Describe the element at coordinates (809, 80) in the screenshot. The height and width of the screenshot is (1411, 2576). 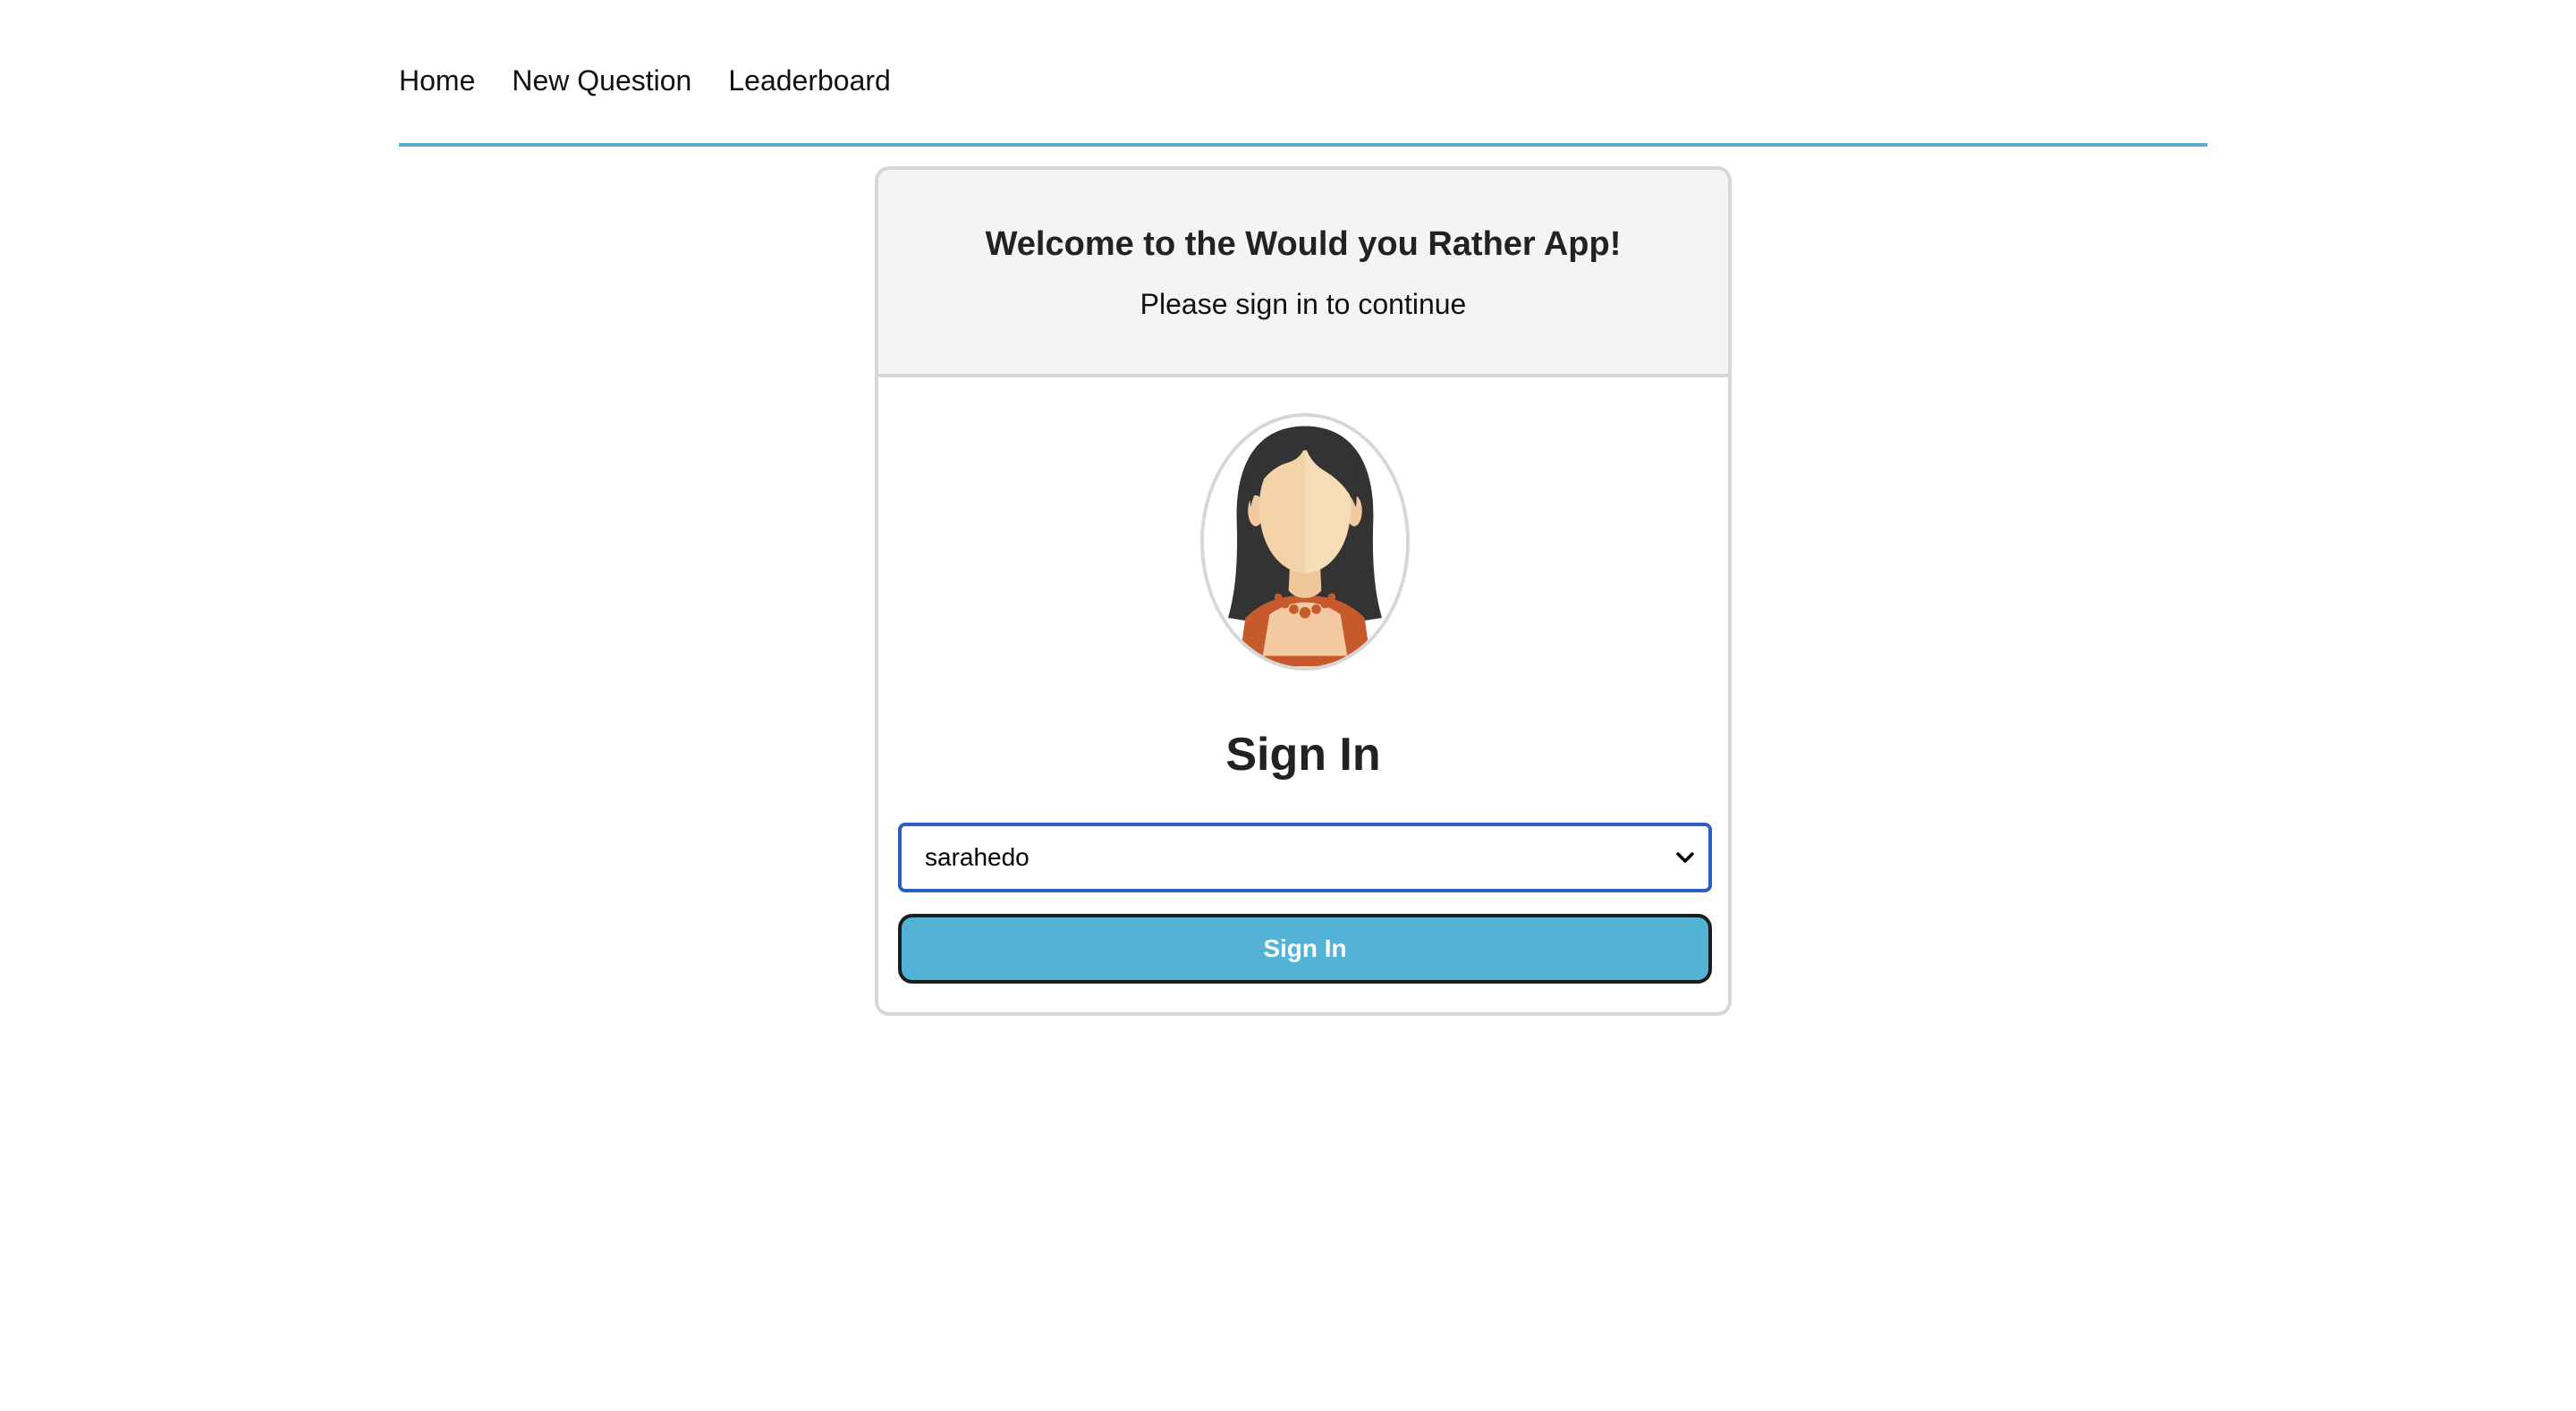
I see `nav-item-leaderboard: Leaderboard` at that location.